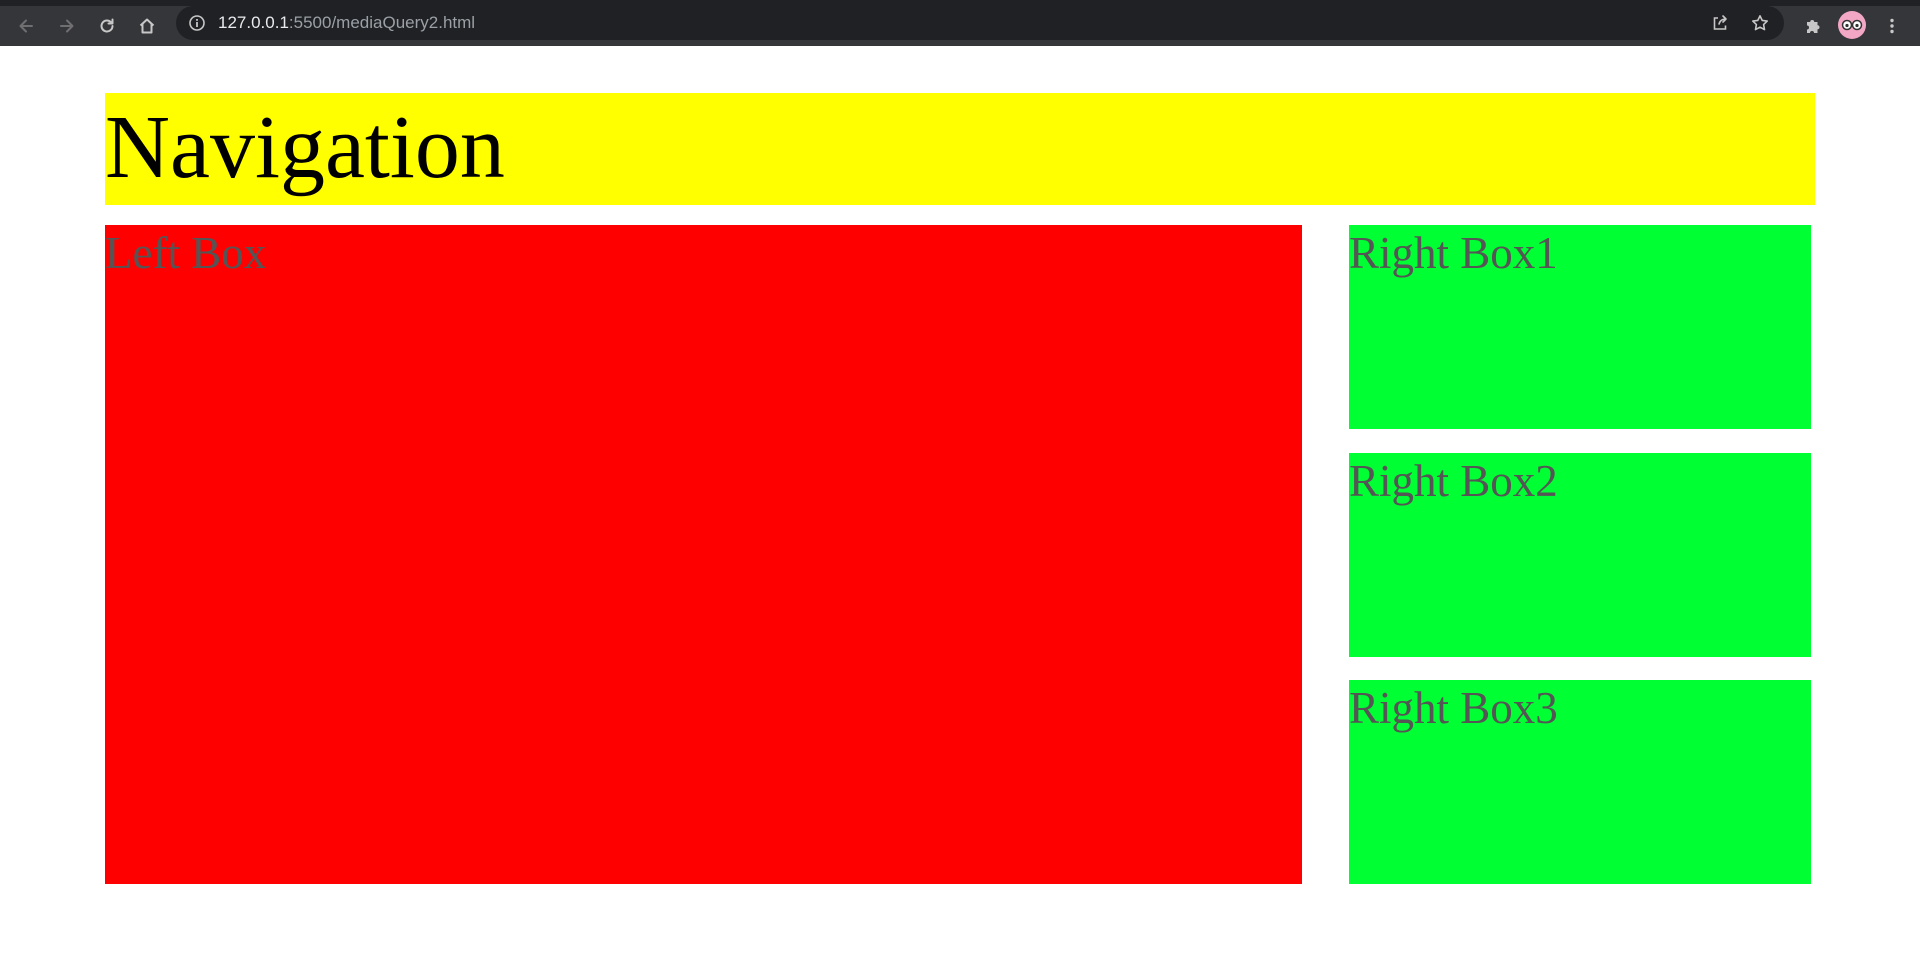  Describe the element at coordinates (197, 23) in the screenshot. I see `info-icon` at that location.